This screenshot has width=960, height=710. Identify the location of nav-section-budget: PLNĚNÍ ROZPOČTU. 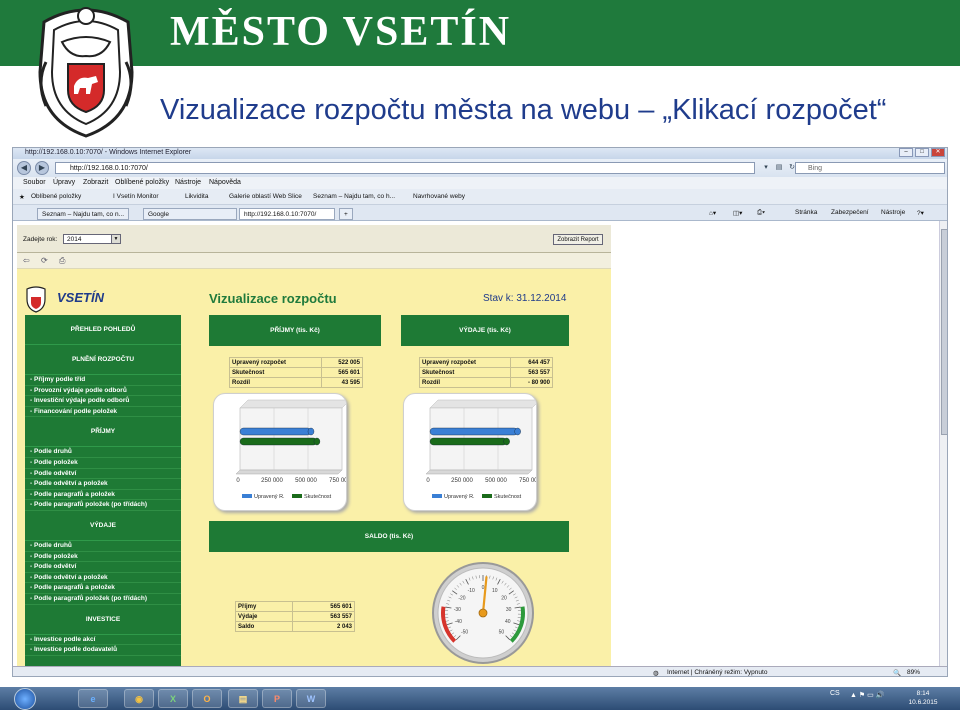
(103, 360).